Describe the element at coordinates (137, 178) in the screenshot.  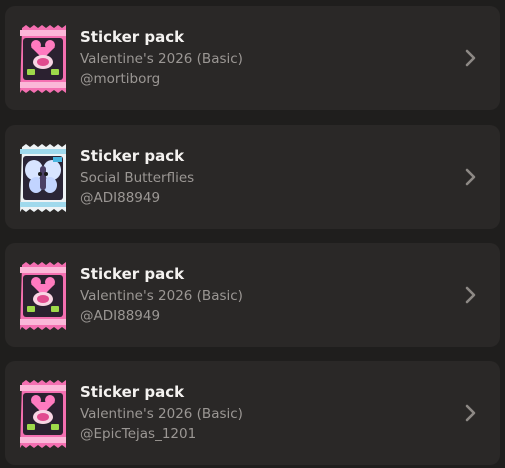
I see `pack-name: Social Butterflies` at that location.